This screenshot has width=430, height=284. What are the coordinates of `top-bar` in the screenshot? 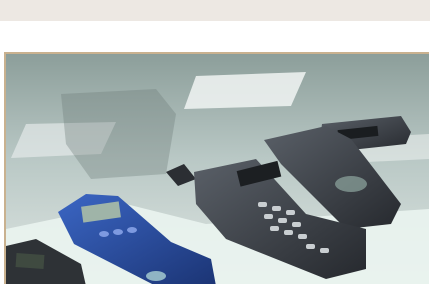 It's located at (215, 10).